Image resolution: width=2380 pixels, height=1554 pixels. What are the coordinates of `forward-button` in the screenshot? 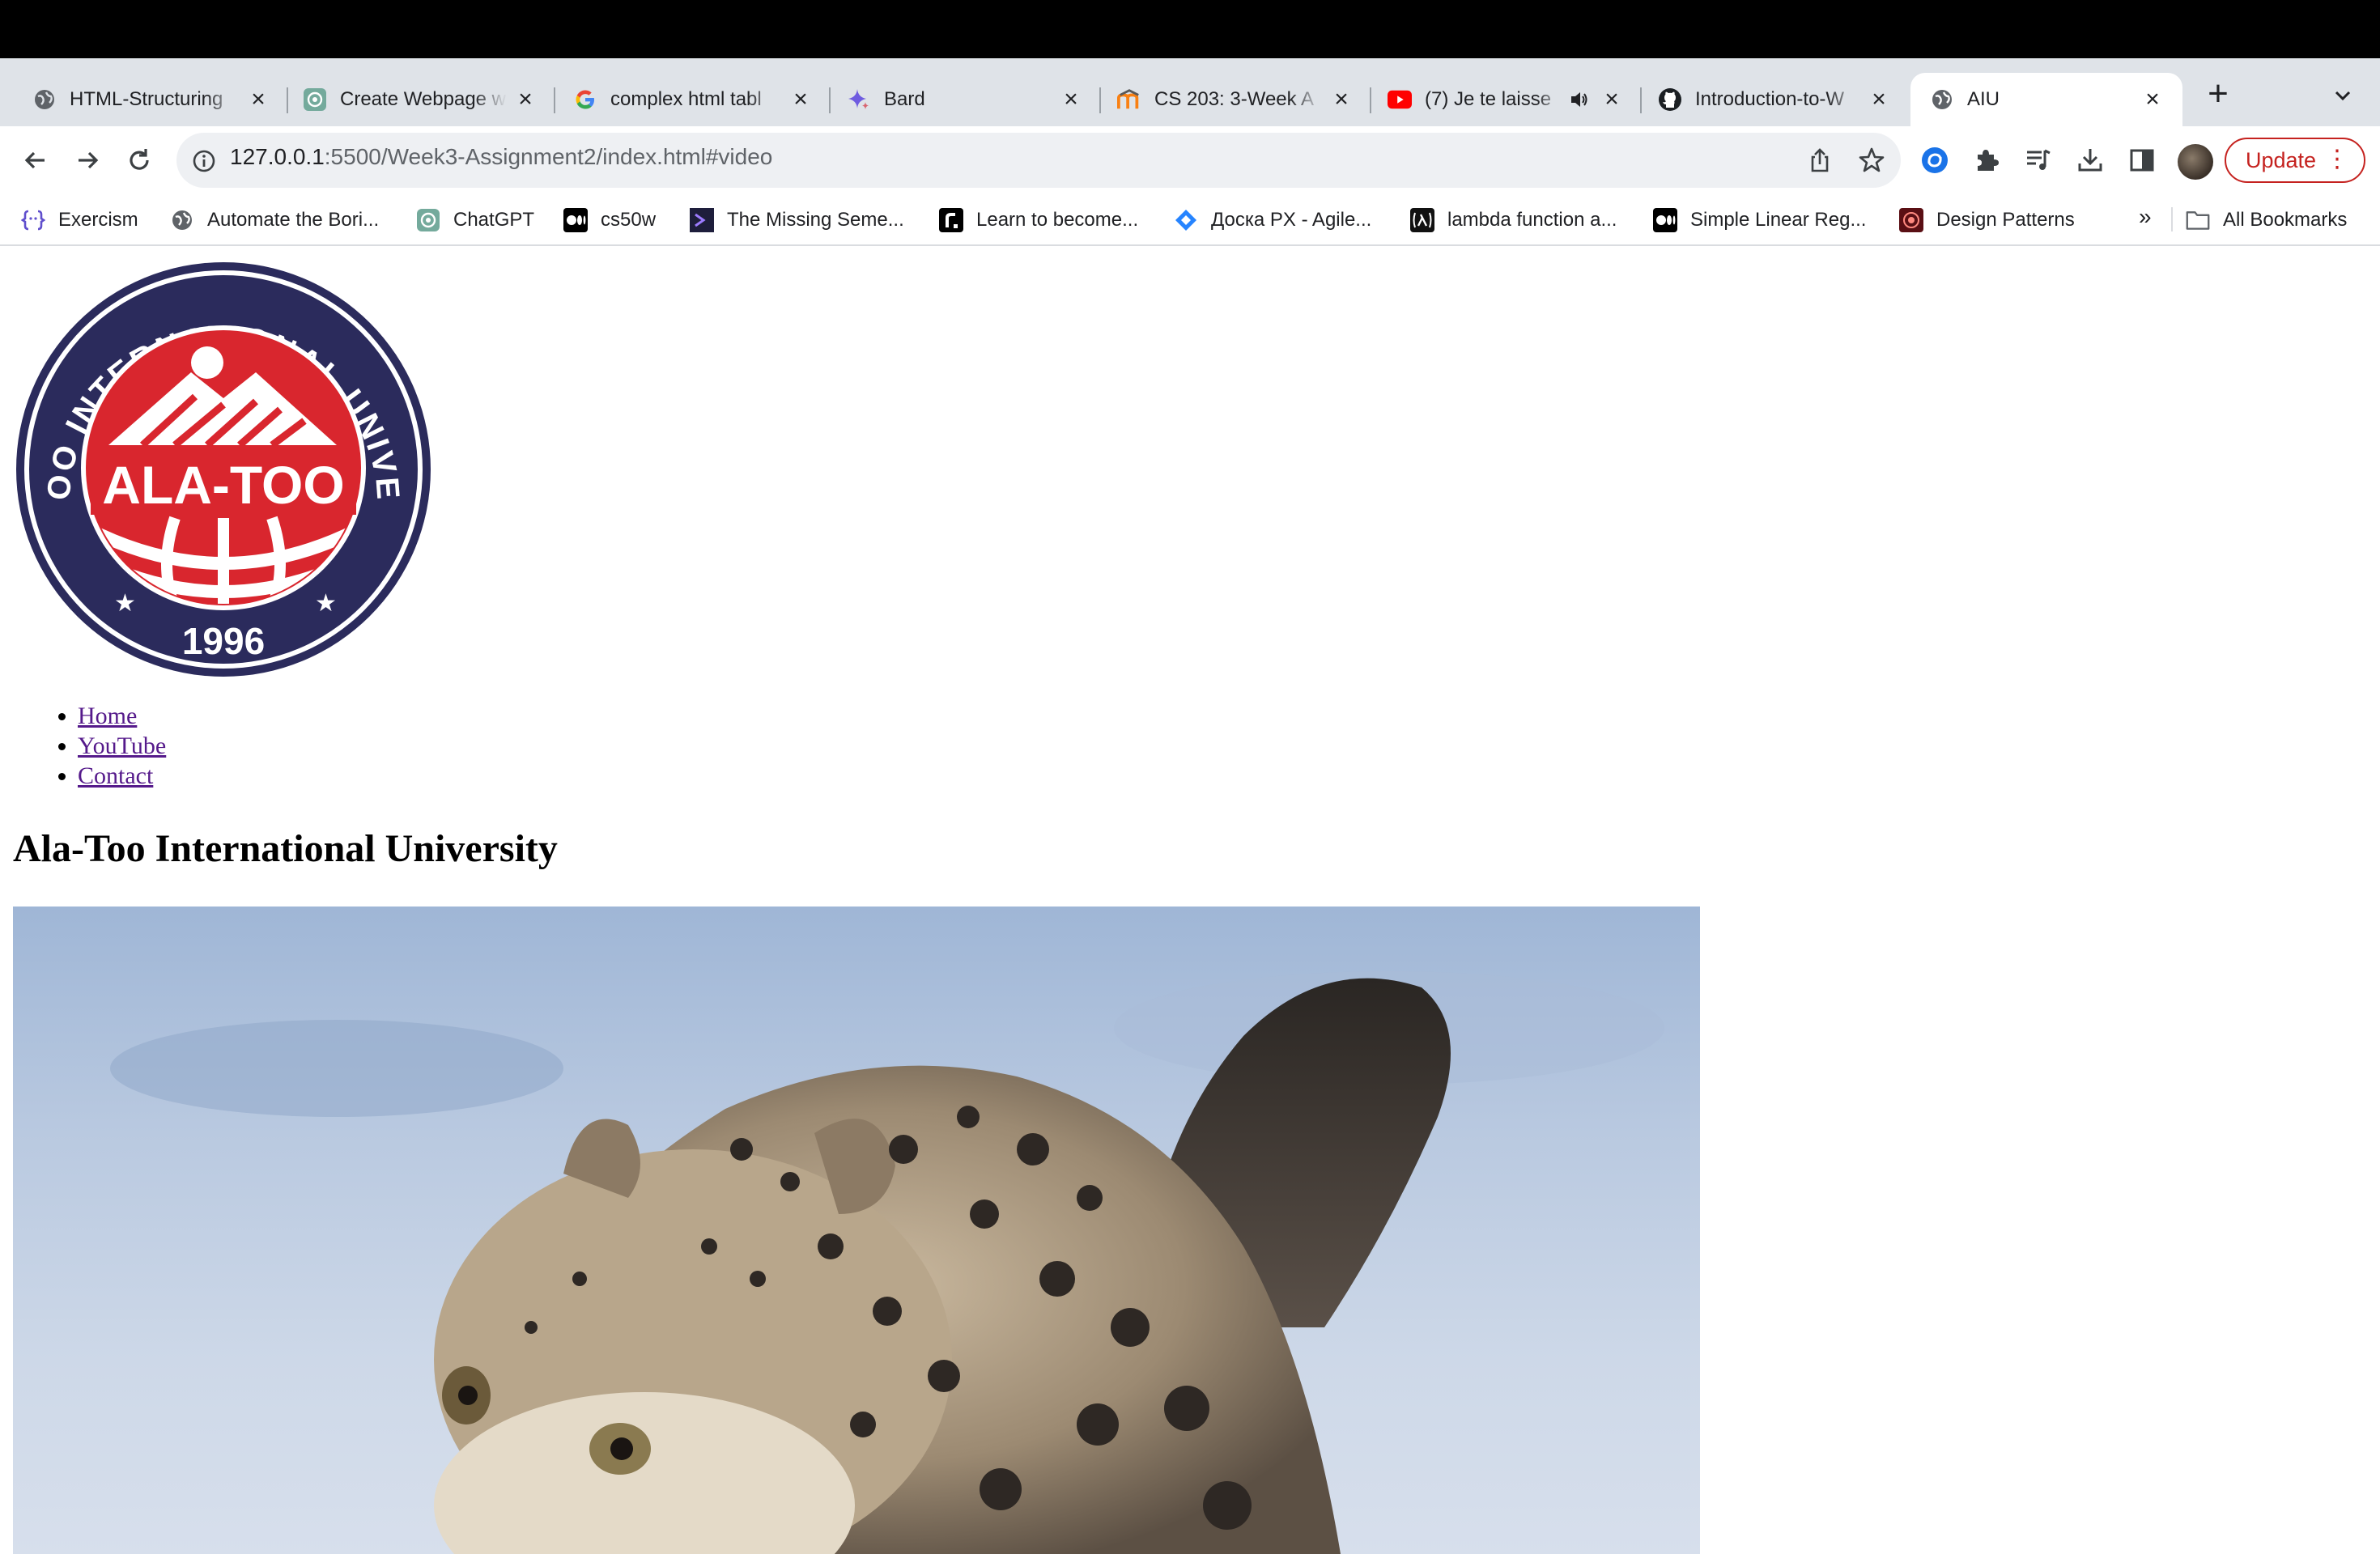 It's located at (87, 160).